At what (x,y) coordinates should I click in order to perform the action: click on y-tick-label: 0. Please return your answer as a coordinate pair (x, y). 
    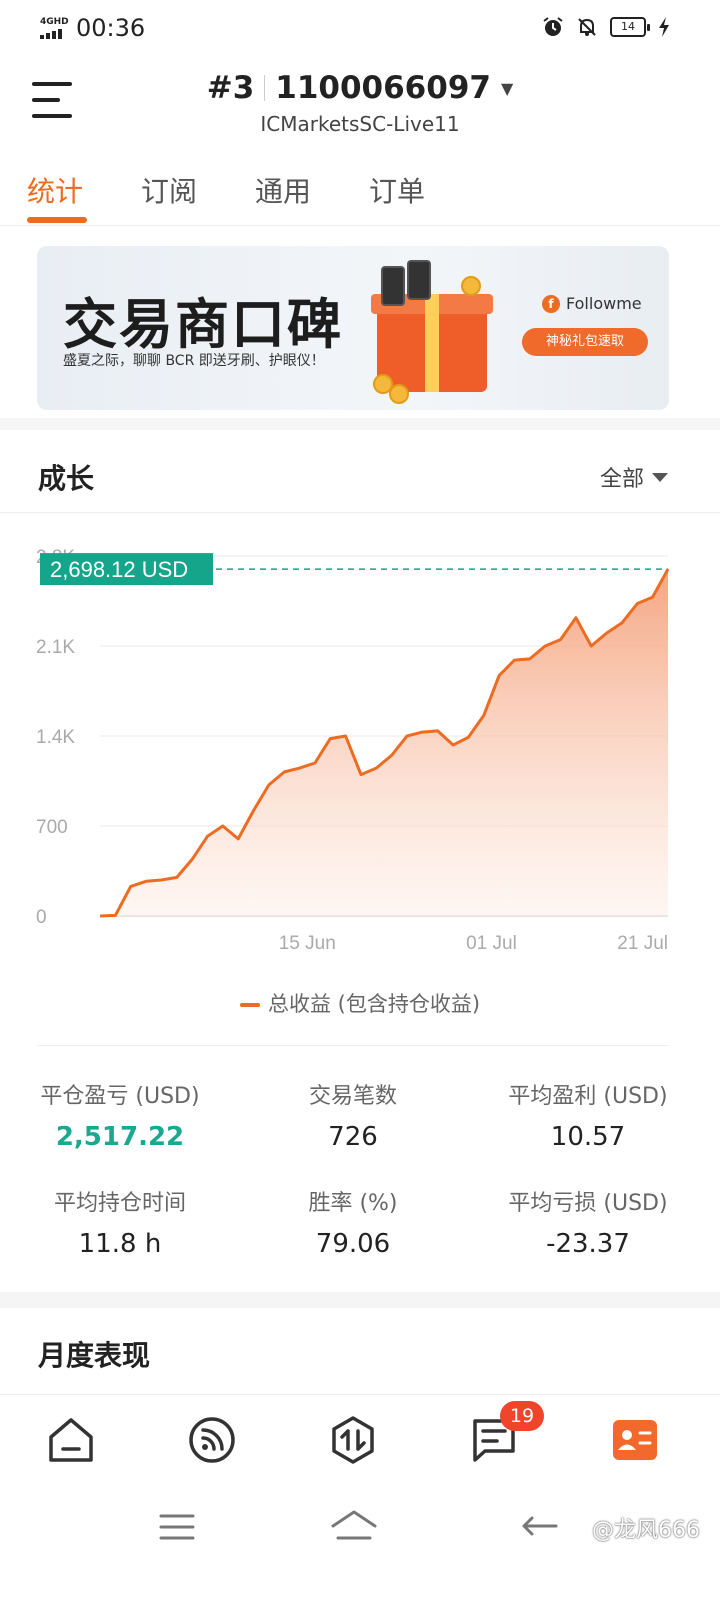
    Looking at the image, I should click on (41, 917).